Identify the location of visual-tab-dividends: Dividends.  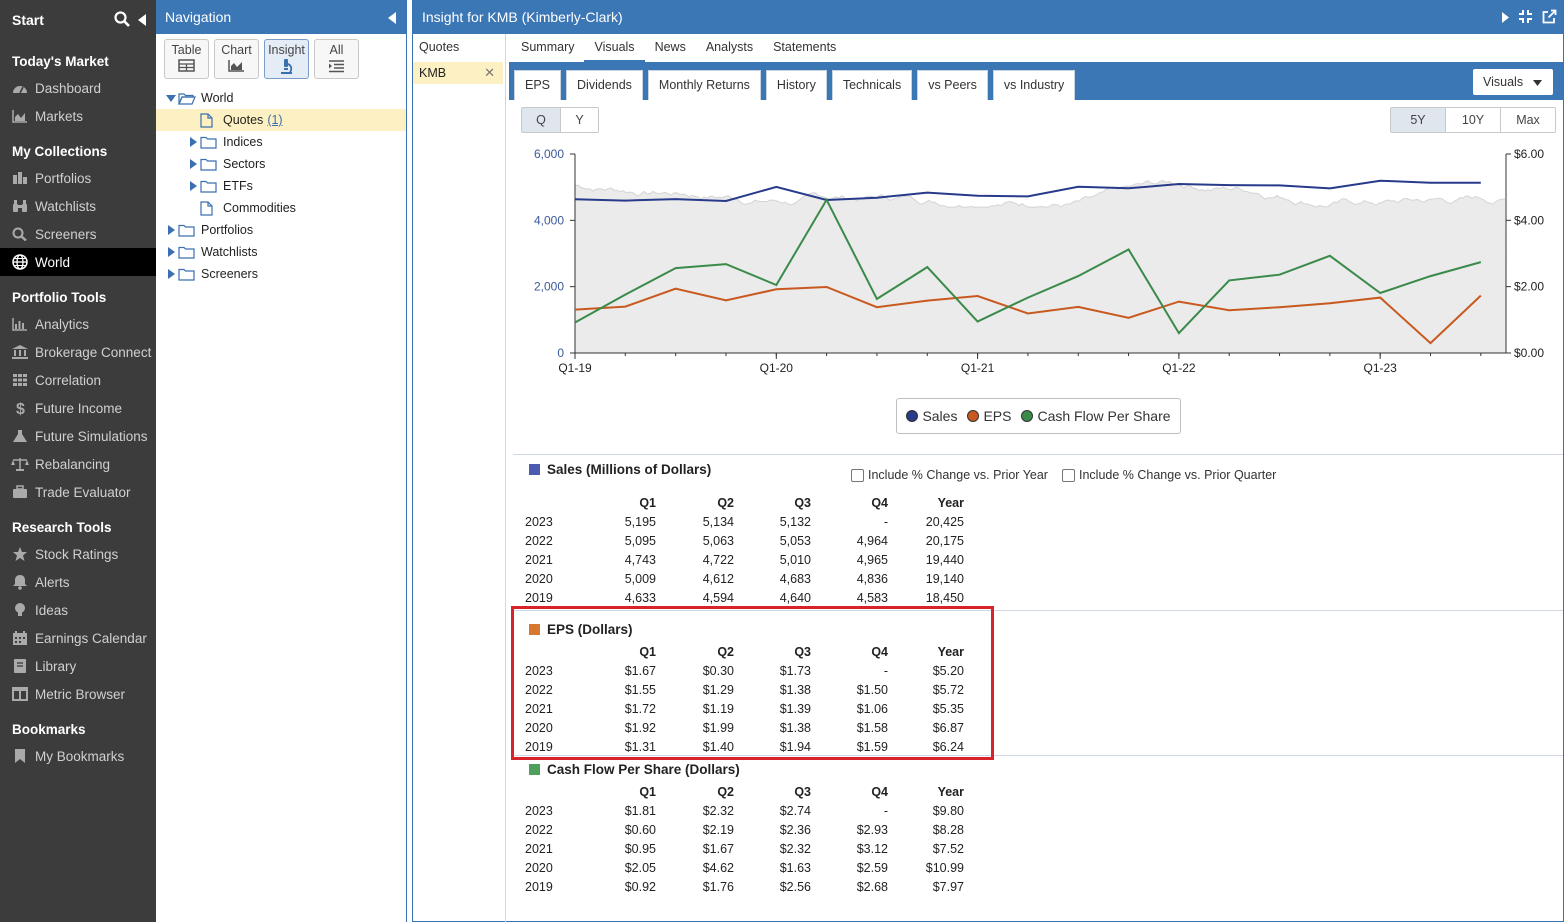
(604, 85).